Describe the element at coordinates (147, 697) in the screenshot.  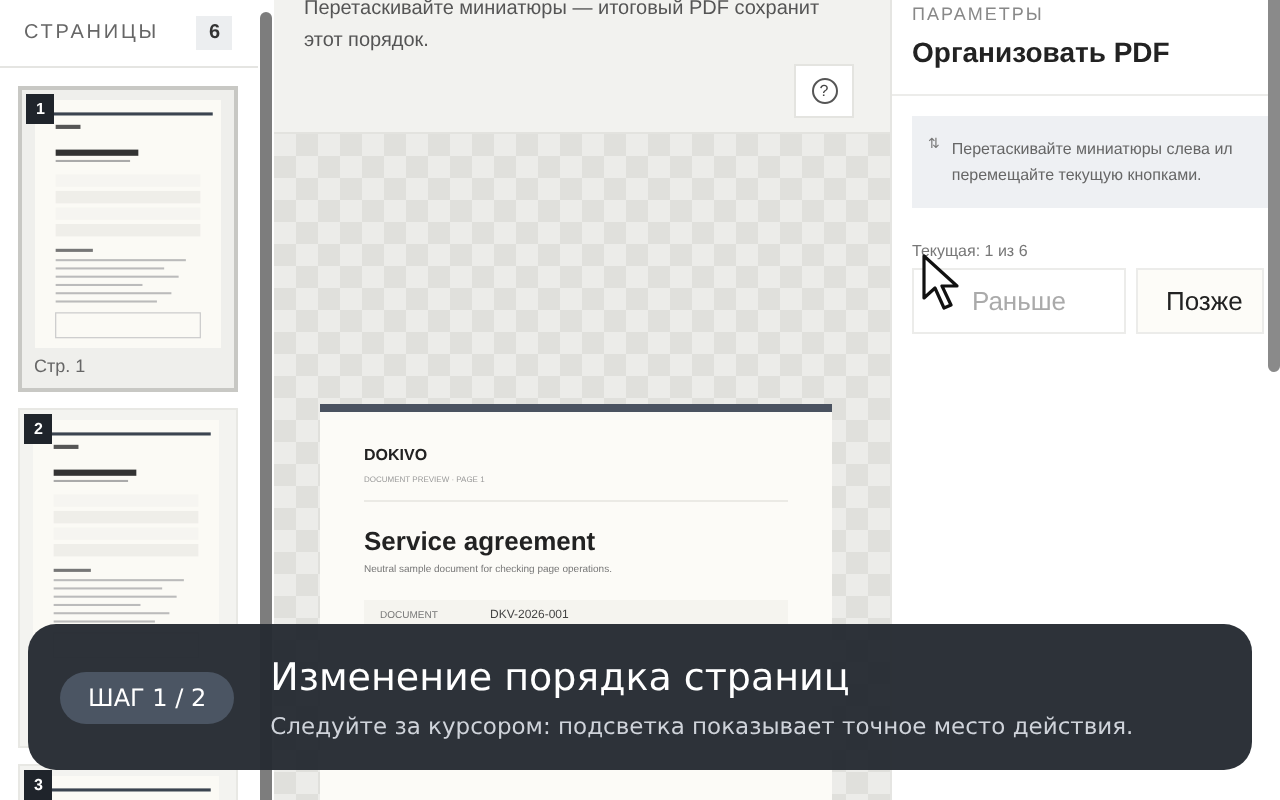
I see `step-badge: ШАГ 1 / 2` at that location.